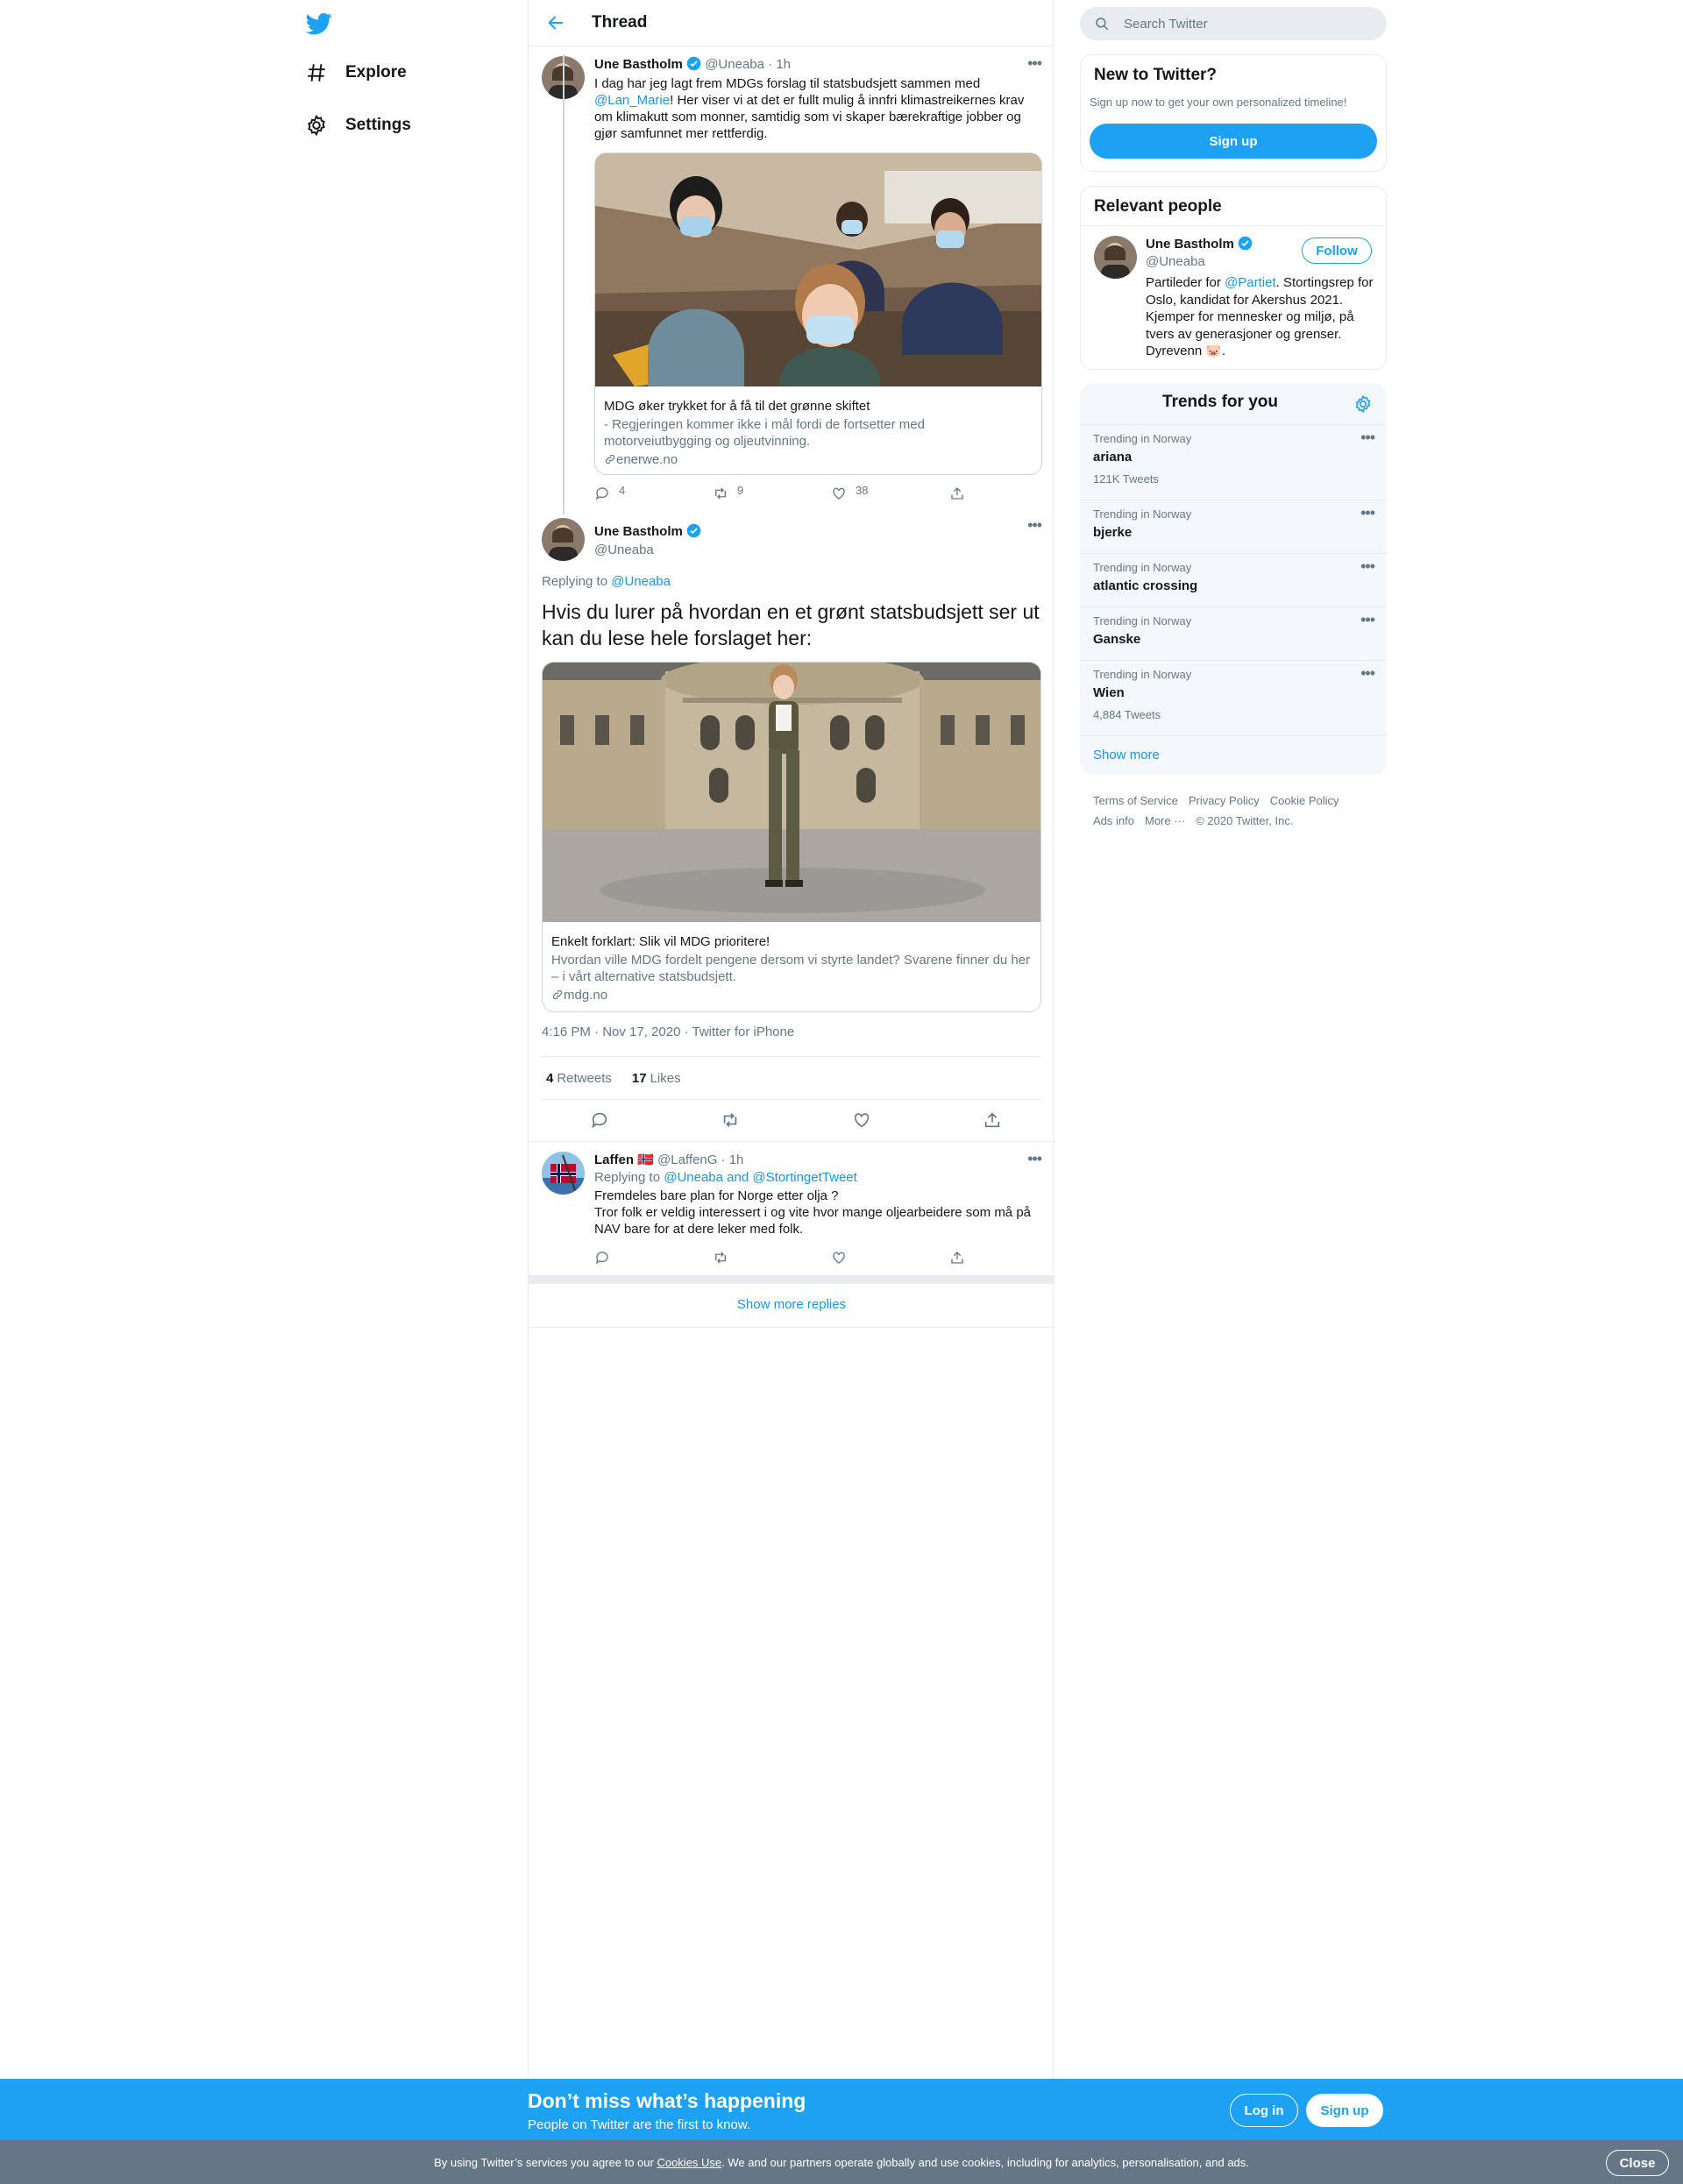  I want to click on retweet-action: 9, so click(772, 492).